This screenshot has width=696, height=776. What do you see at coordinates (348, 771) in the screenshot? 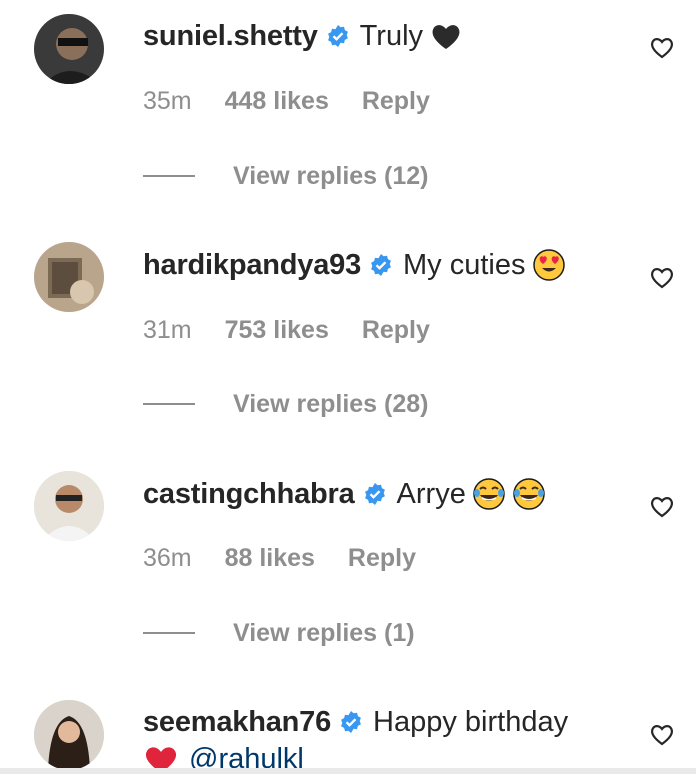
I see `bottom-edge` at bounding box center [348, 771].